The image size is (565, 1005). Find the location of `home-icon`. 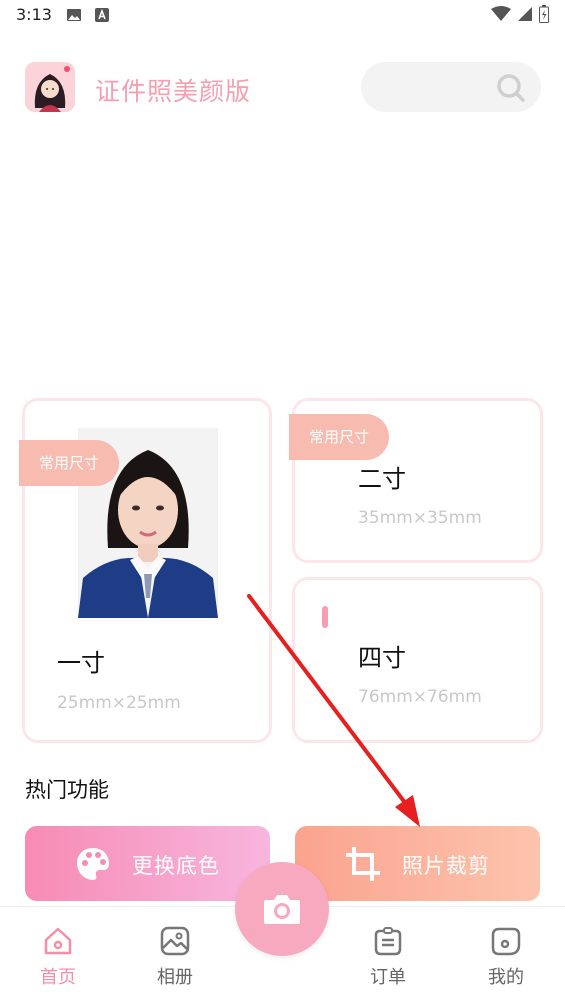

home-icon is located at coordinates (58, 941).